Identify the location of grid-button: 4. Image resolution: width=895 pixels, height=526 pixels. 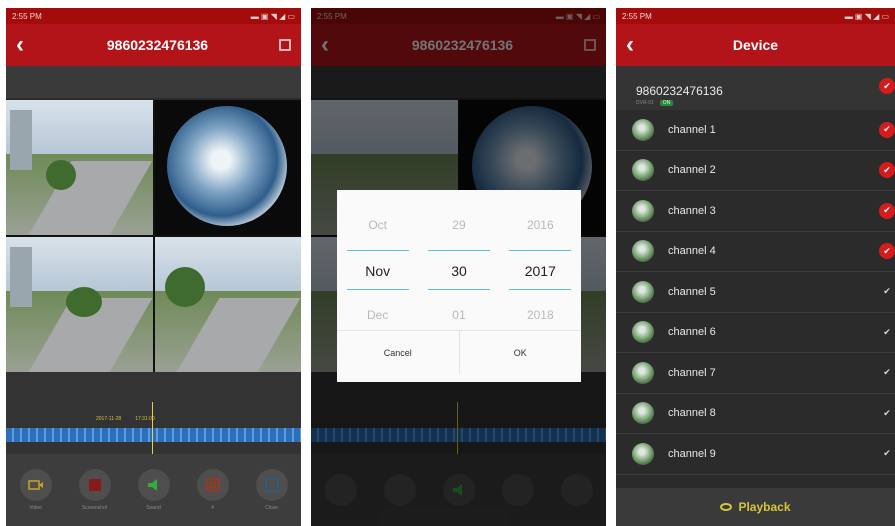
(212, 490).